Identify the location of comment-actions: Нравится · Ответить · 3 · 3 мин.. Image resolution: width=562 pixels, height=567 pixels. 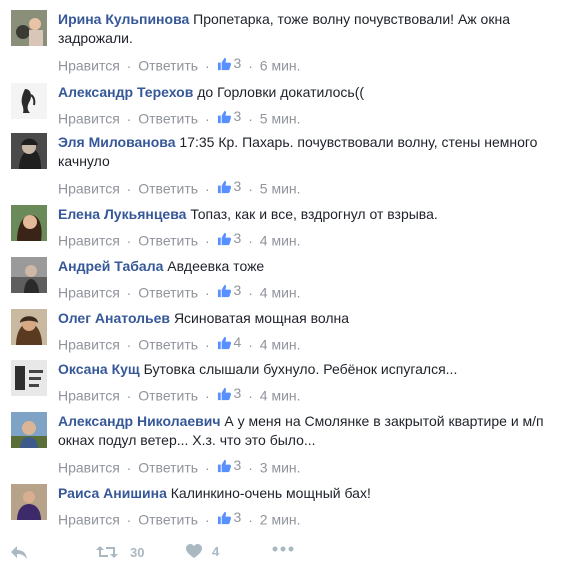
(179, 466).